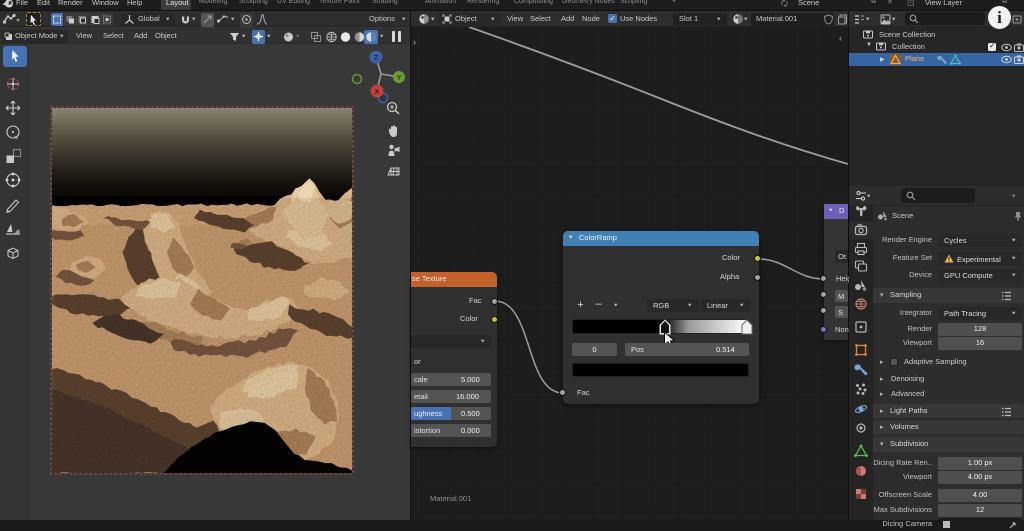 The height and width of the screenshot is (531, 1024). Describe the element at coordinates (376, 58) in the screenshot. I see `svg-text: Z` at that location.